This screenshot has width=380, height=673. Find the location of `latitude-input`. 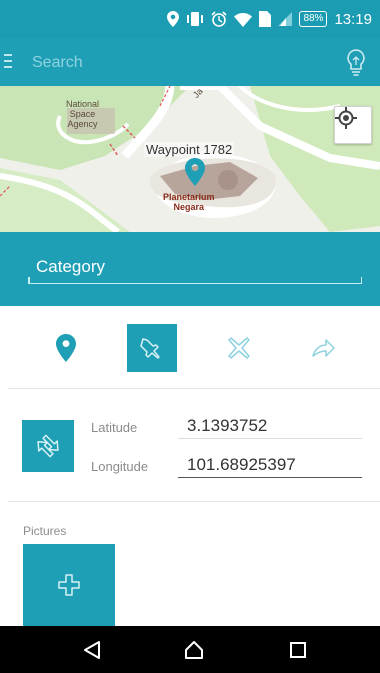

latitude-input is located at coordinates (270, 426).